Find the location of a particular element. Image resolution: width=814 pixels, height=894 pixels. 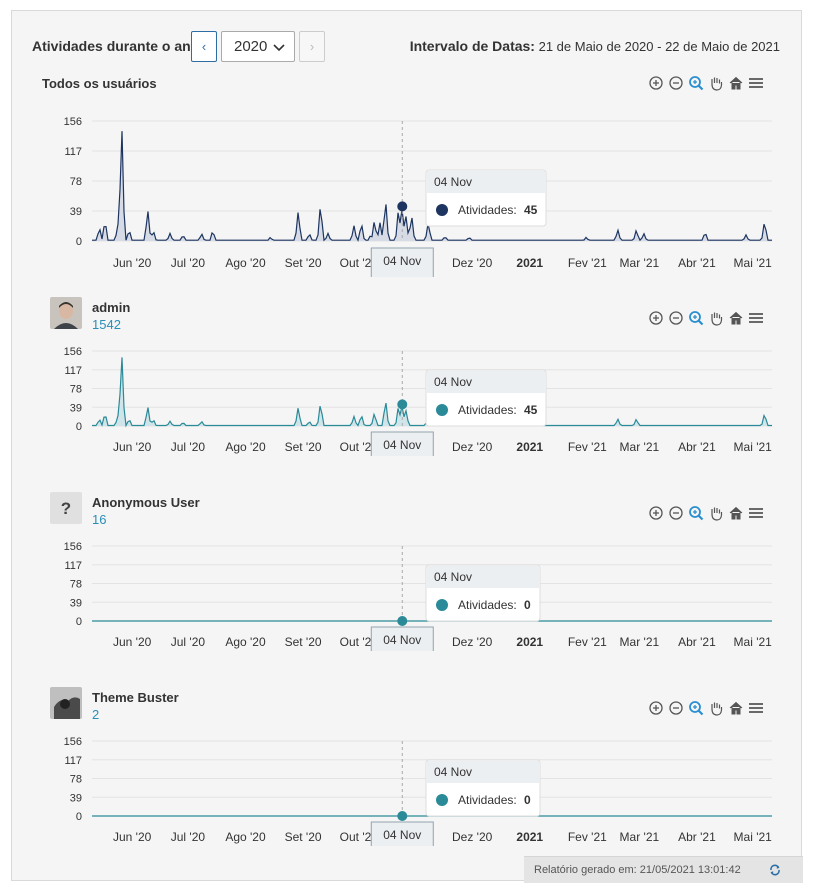

prev-year-button: ‹ is located at coordinates (204, 46).